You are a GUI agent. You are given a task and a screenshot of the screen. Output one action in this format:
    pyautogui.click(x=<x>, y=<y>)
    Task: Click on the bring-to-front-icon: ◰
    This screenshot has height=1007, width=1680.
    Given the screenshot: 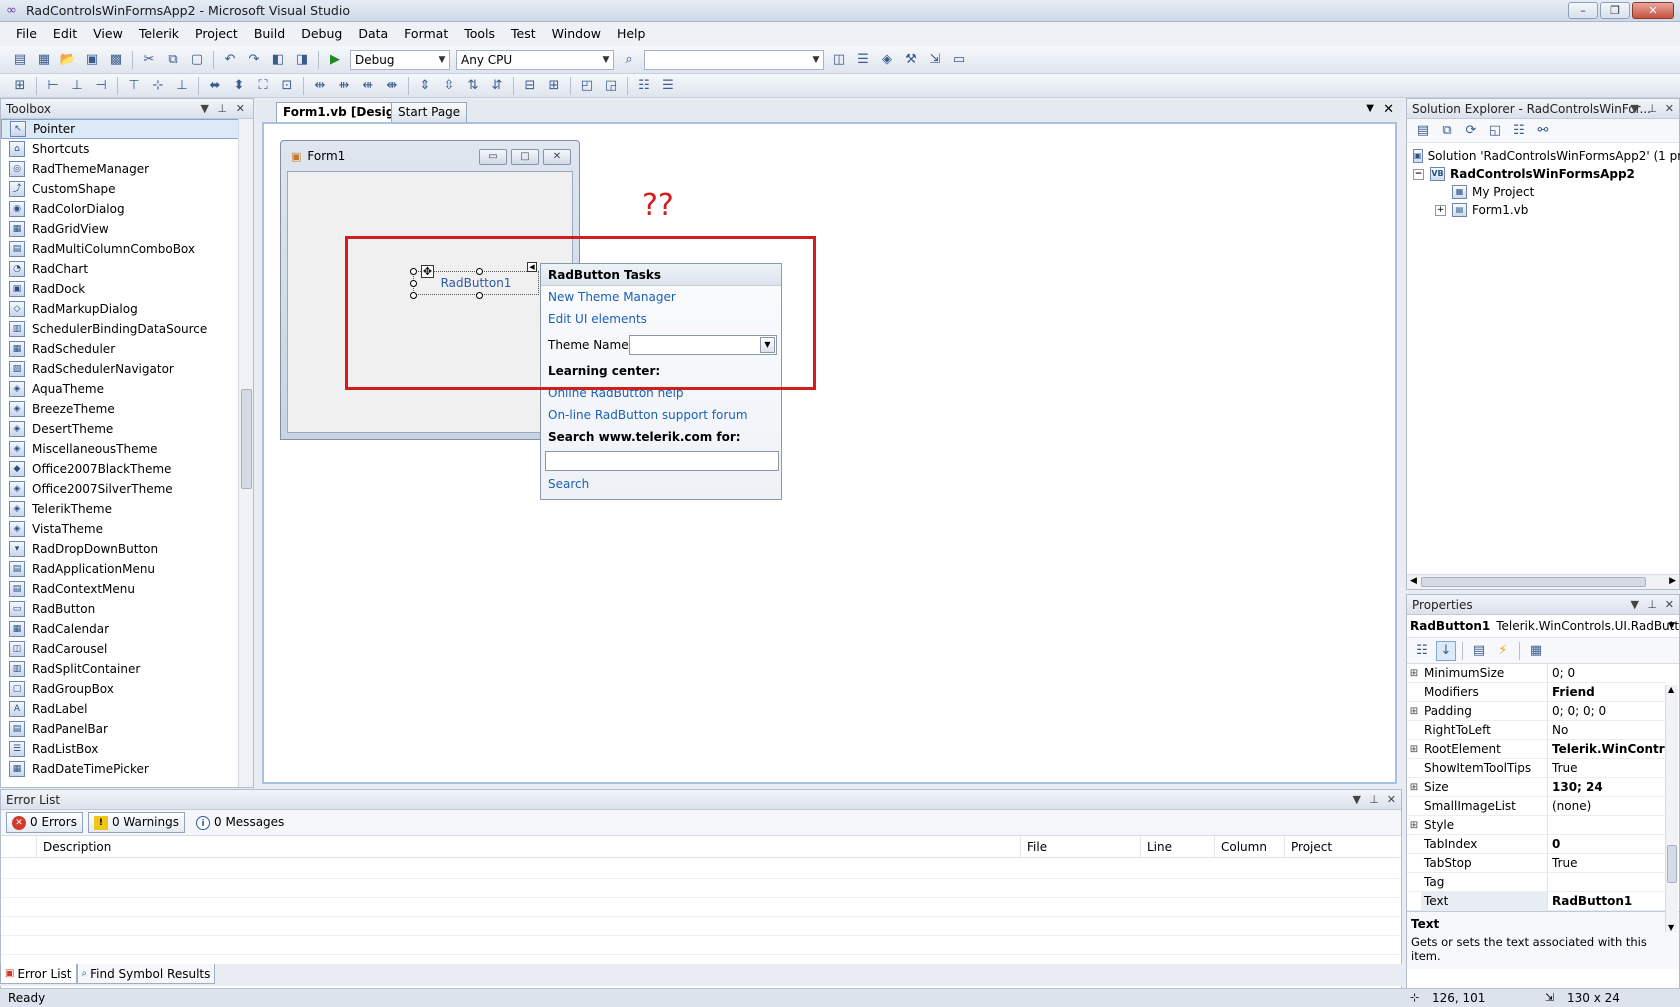 What is the action you would take?
    pyautogui.click(x=587, y=86)
    